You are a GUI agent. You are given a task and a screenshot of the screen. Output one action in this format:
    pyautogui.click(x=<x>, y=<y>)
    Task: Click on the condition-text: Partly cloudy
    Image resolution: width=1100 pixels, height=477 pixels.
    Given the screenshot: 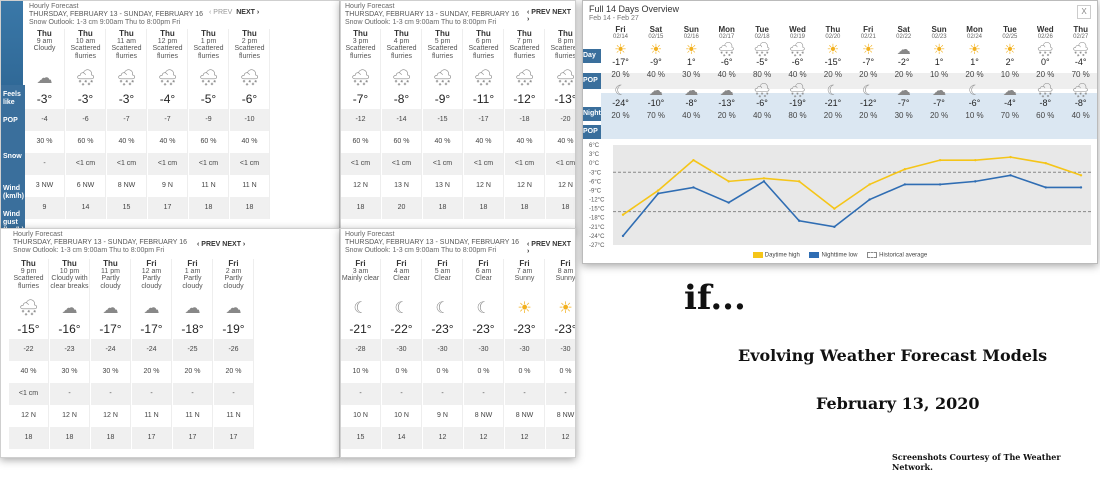 What is the action you would take?
    pyautogui.click(x=192, y=282)
    